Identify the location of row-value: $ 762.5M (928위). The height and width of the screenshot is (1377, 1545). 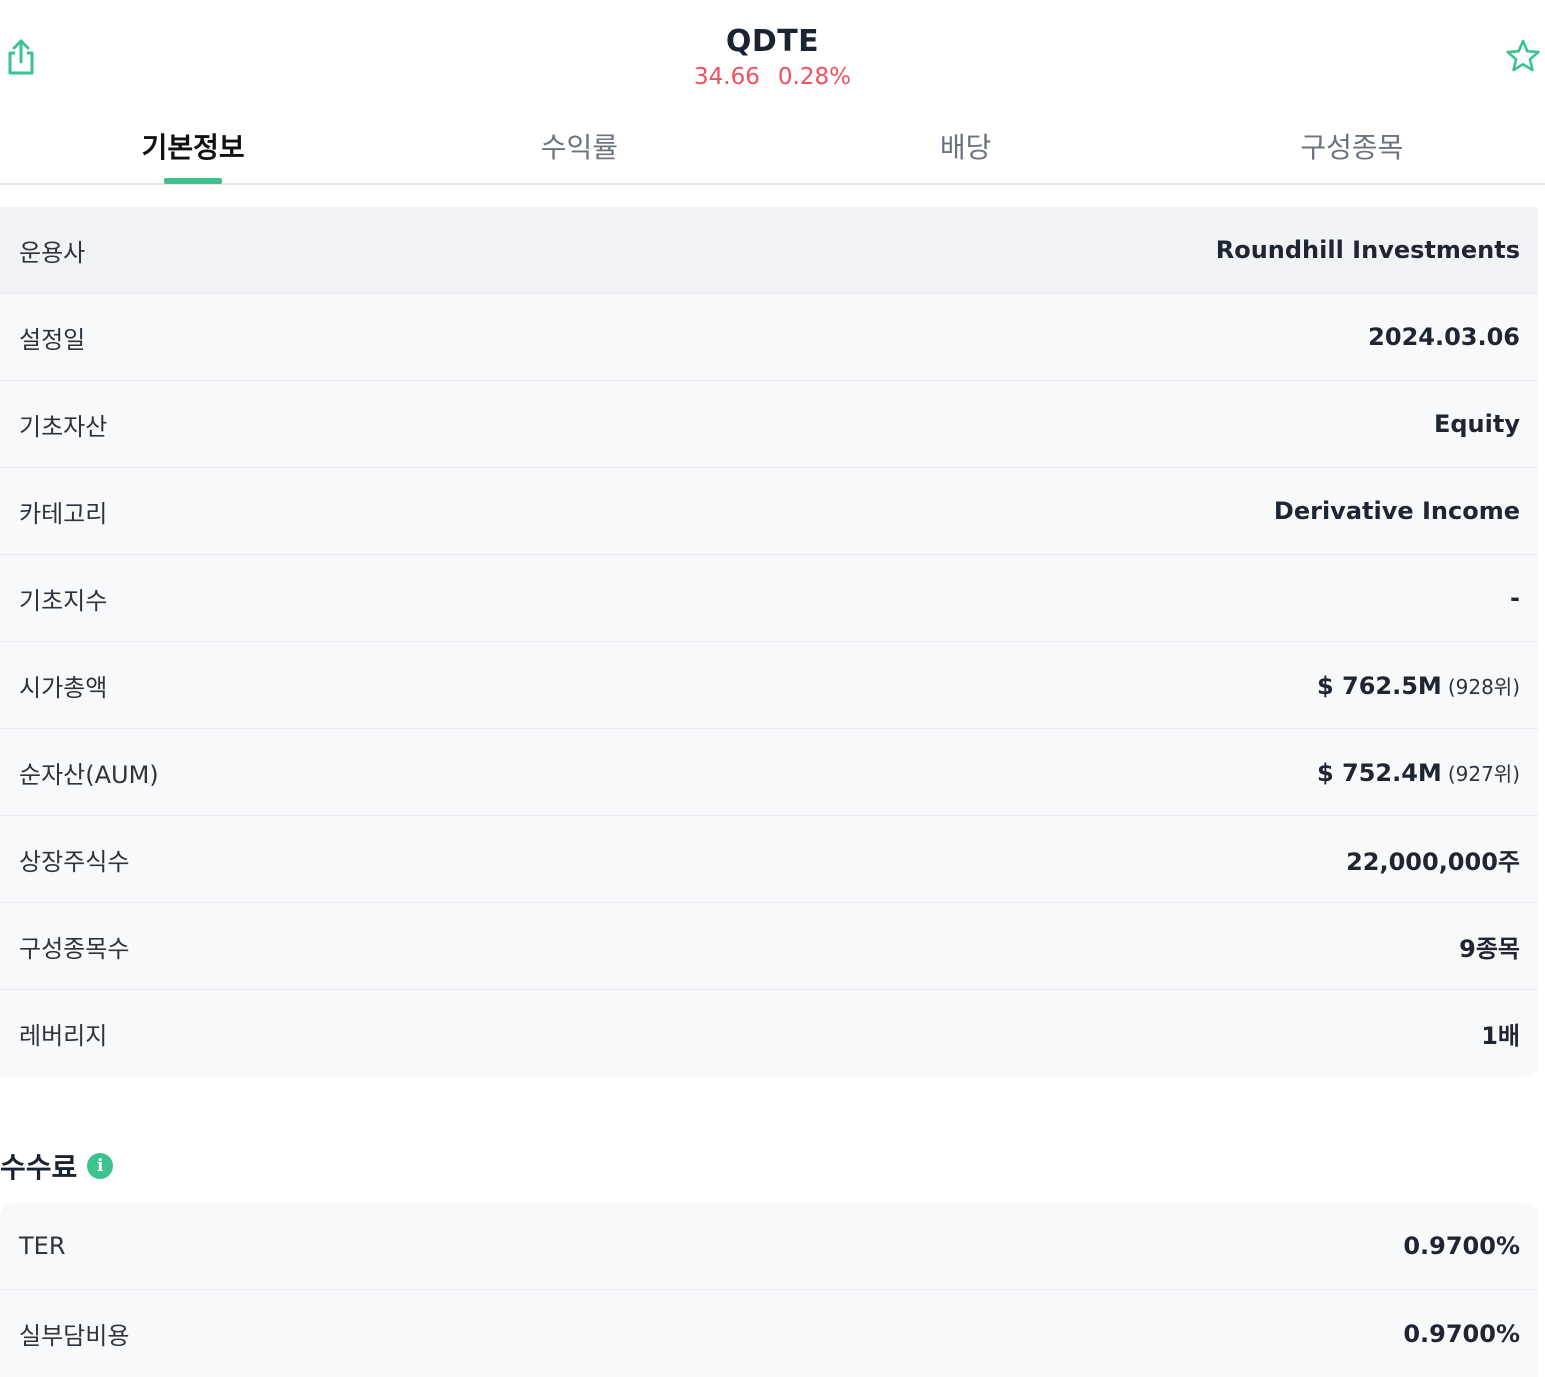
(1418, 685).